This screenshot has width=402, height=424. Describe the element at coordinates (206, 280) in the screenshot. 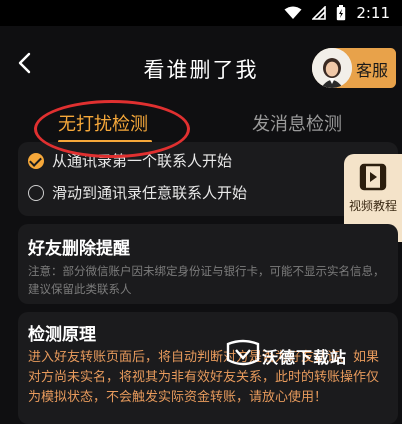

I see `reminder-note: 注意：部分微信账户因未绑定身份证与银行卡，可能不显示实名信息，建议保留此类联系人` at that location.